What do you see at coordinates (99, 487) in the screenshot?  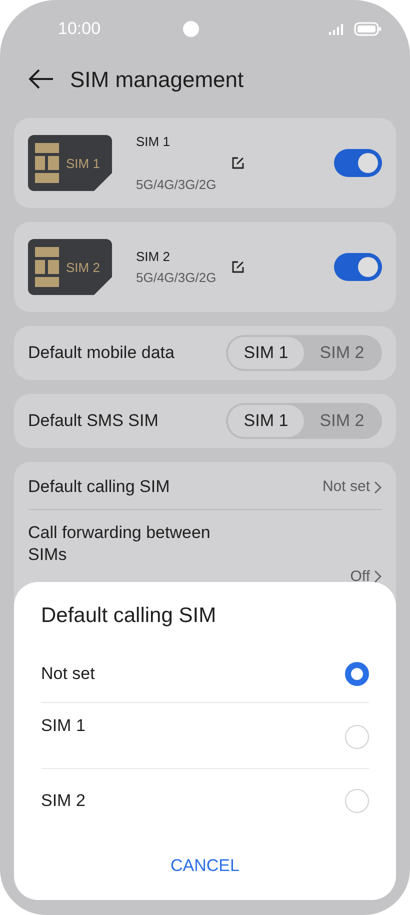 I see `setting-label: Default calling SIM` at bounding box center [99, 487].